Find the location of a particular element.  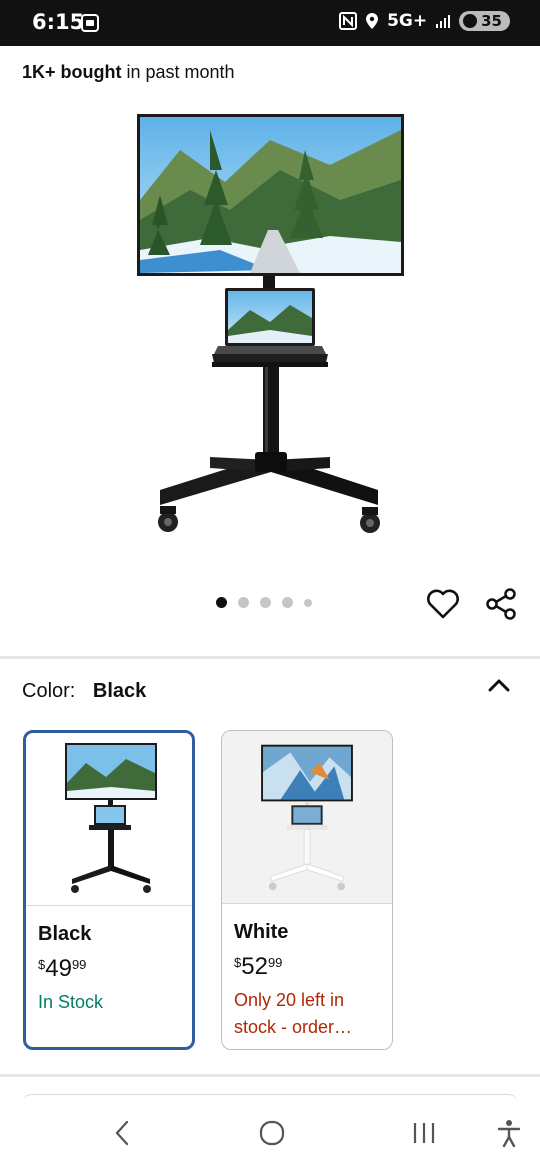

accessibility-icon is located at coordinates (509, 1133).